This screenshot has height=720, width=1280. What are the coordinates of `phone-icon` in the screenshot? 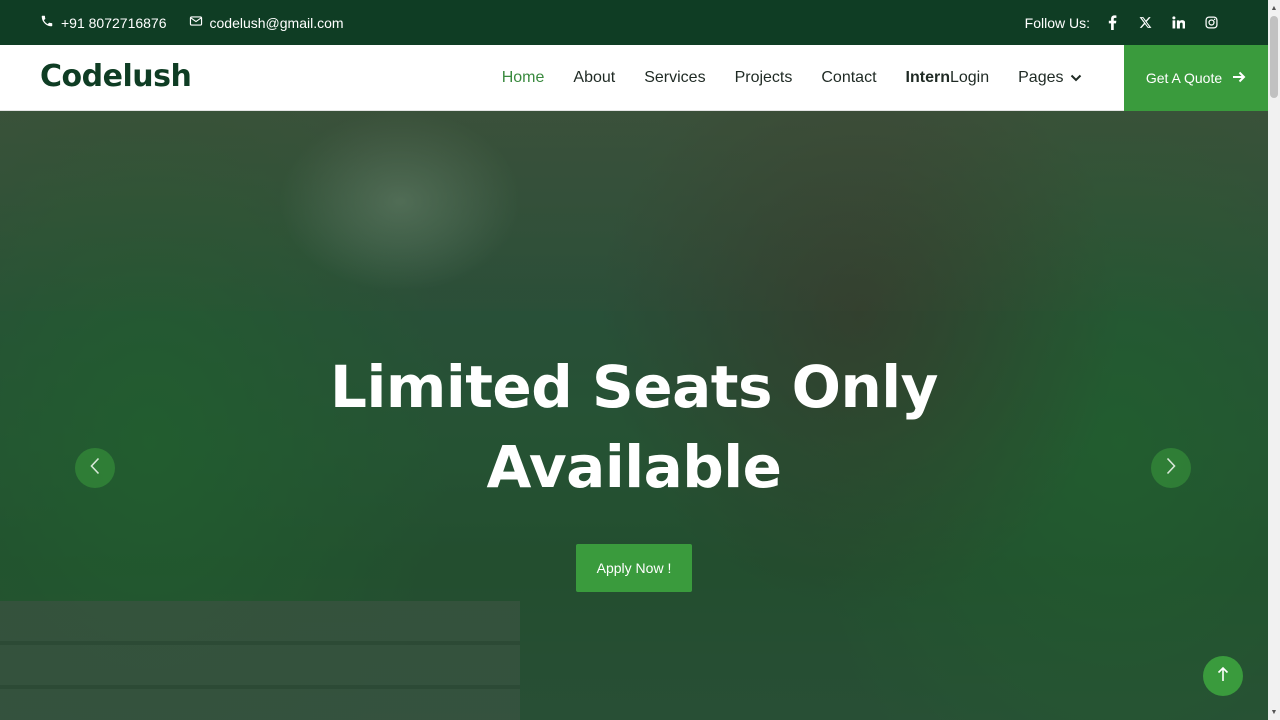 It's located at (47, 22).